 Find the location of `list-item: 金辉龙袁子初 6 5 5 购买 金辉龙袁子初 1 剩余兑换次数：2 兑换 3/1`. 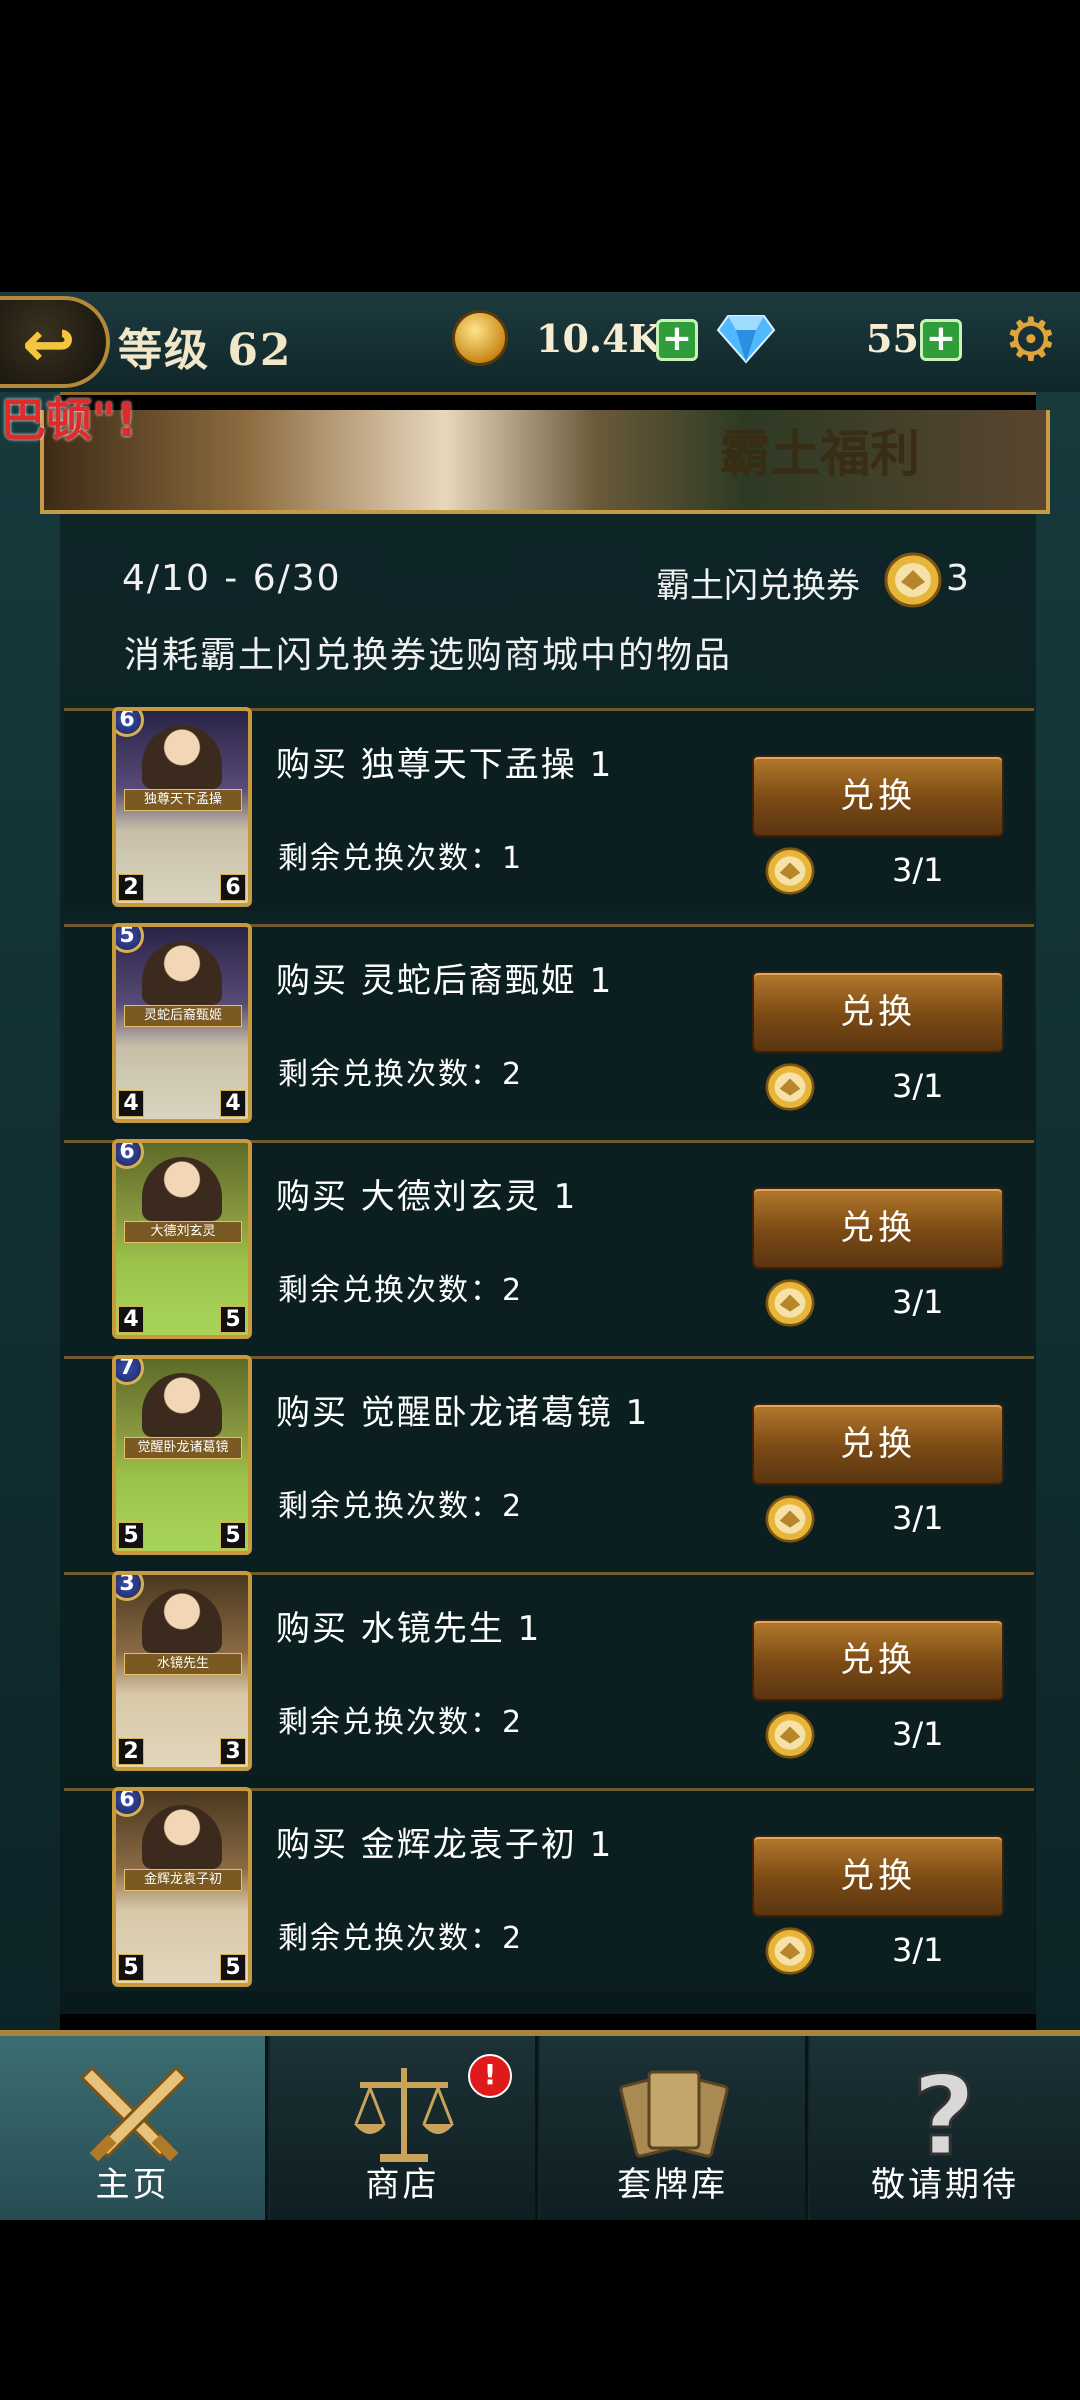

list-item: 金辉龙袁子初 6 5 5 购买 金辉龙袁子初 1 剩余兑换次数：2 兑换 3/1 is located at coordinates (549, 1889).